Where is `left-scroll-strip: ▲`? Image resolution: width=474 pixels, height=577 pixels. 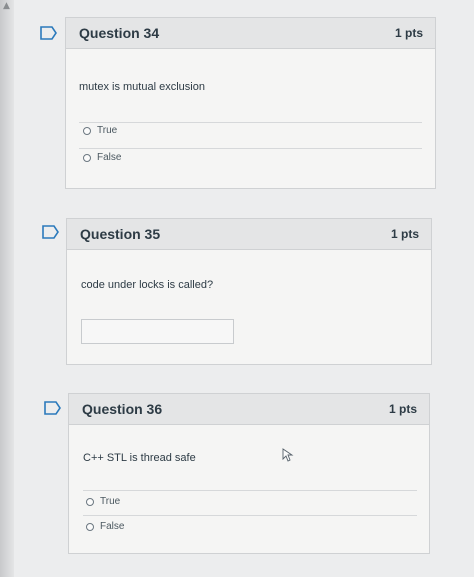
left-scroll-strip: ▲ is located at coordinates (7, 288).